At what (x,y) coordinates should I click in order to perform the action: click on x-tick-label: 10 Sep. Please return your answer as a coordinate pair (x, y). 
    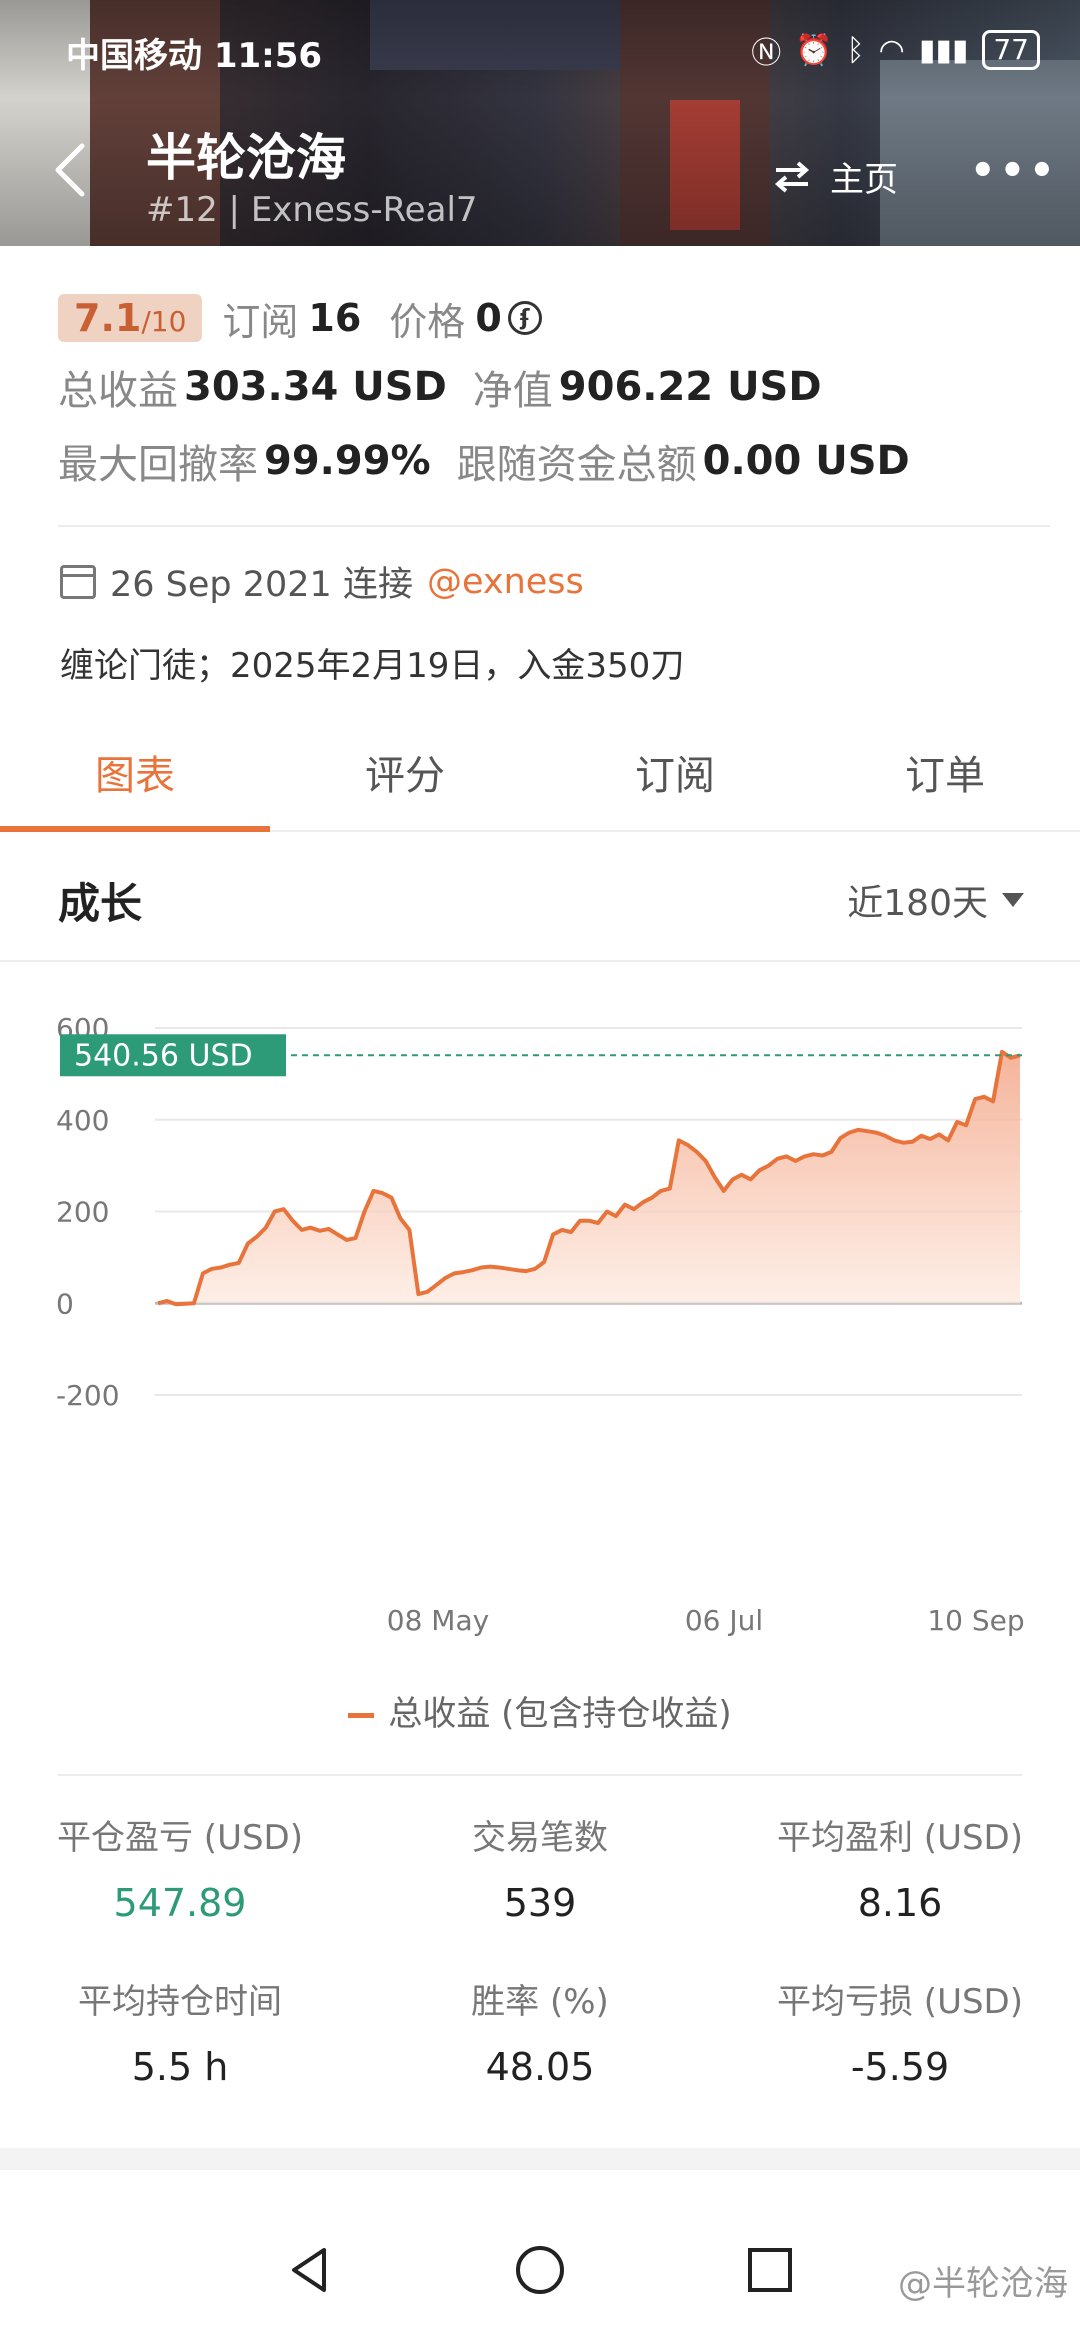
    Looking at the image, I should click on (975, 1620).